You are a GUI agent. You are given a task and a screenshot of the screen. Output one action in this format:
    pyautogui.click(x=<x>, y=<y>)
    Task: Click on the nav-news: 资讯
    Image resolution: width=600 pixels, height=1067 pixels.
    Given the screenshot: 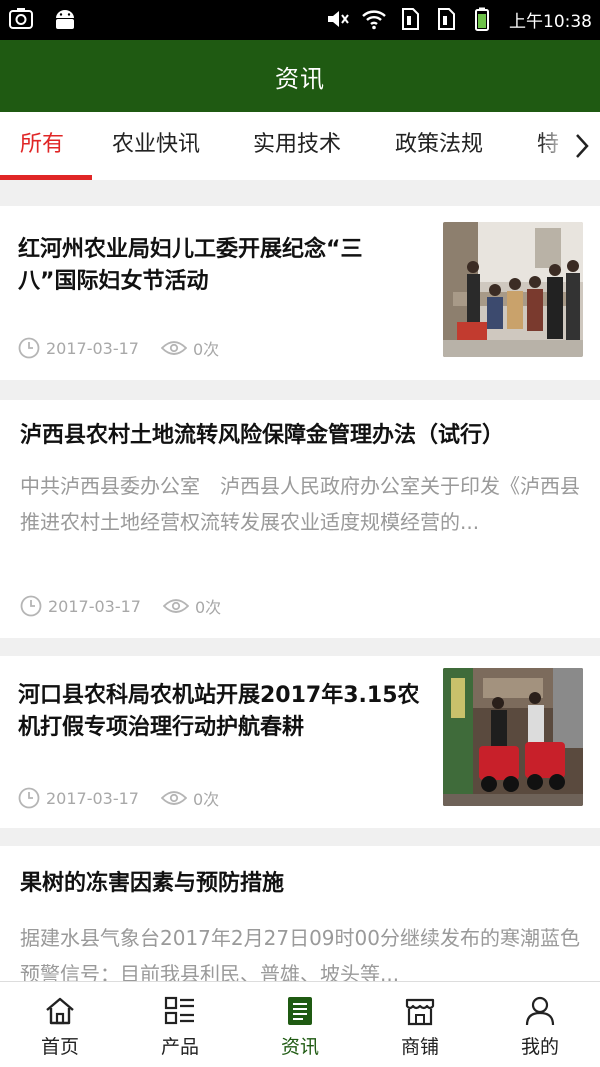 What is the action you would take?
    pyautogui.click(x=300, y=1024)
    